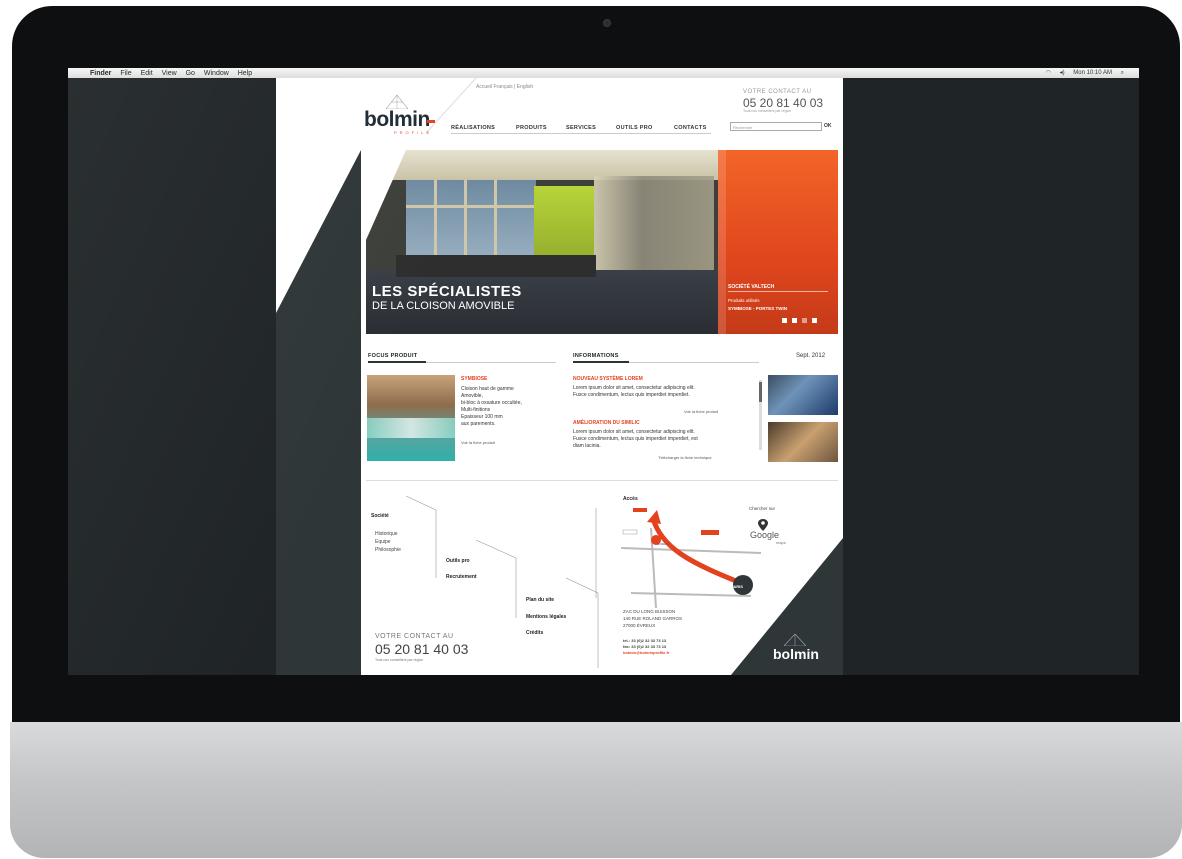  What do you see at coordinates (216, 73) in the screenshot?
I see `menu-window: Window` at bounding box center [216, 73].